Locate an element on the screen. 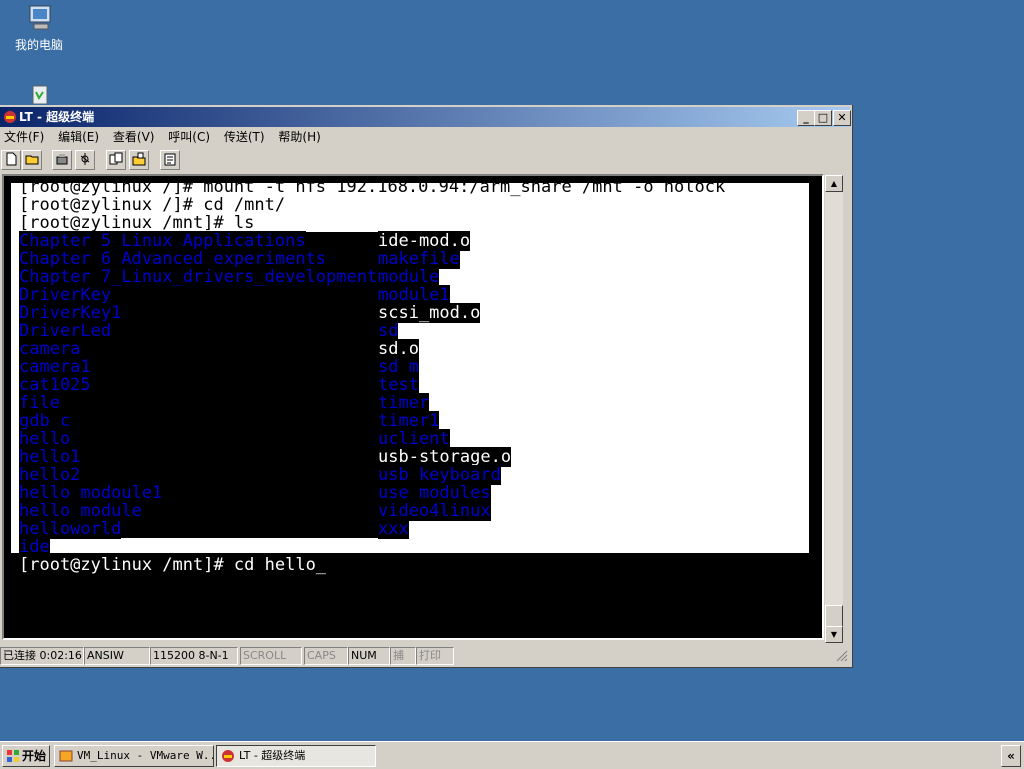 The width and height of the screenshot is (1024, 769). ls-entry: module is located at coordinates (409, 277).